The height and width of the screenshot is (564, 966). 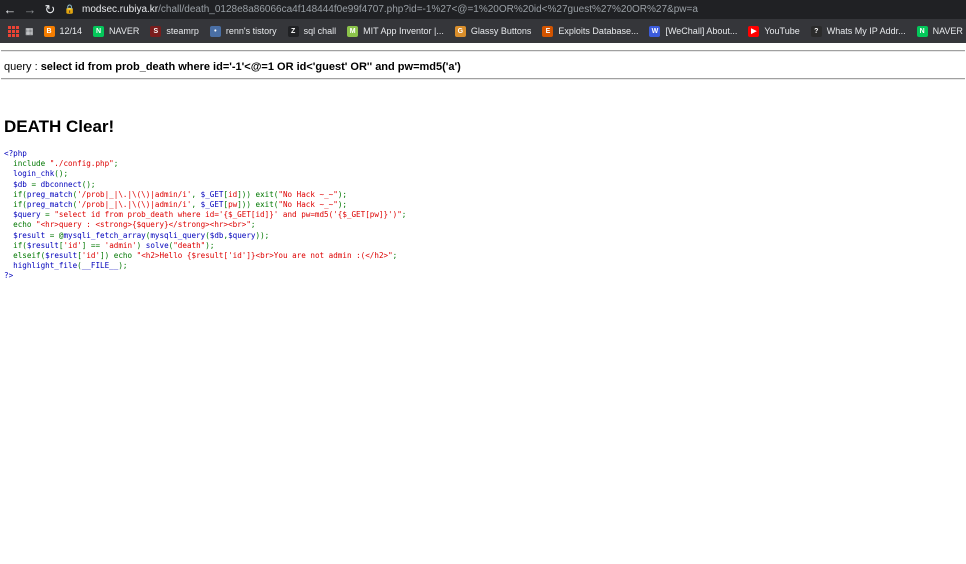 I want to click on bookmark-item: G Glassy Buttons, so click(x=493, y=31).